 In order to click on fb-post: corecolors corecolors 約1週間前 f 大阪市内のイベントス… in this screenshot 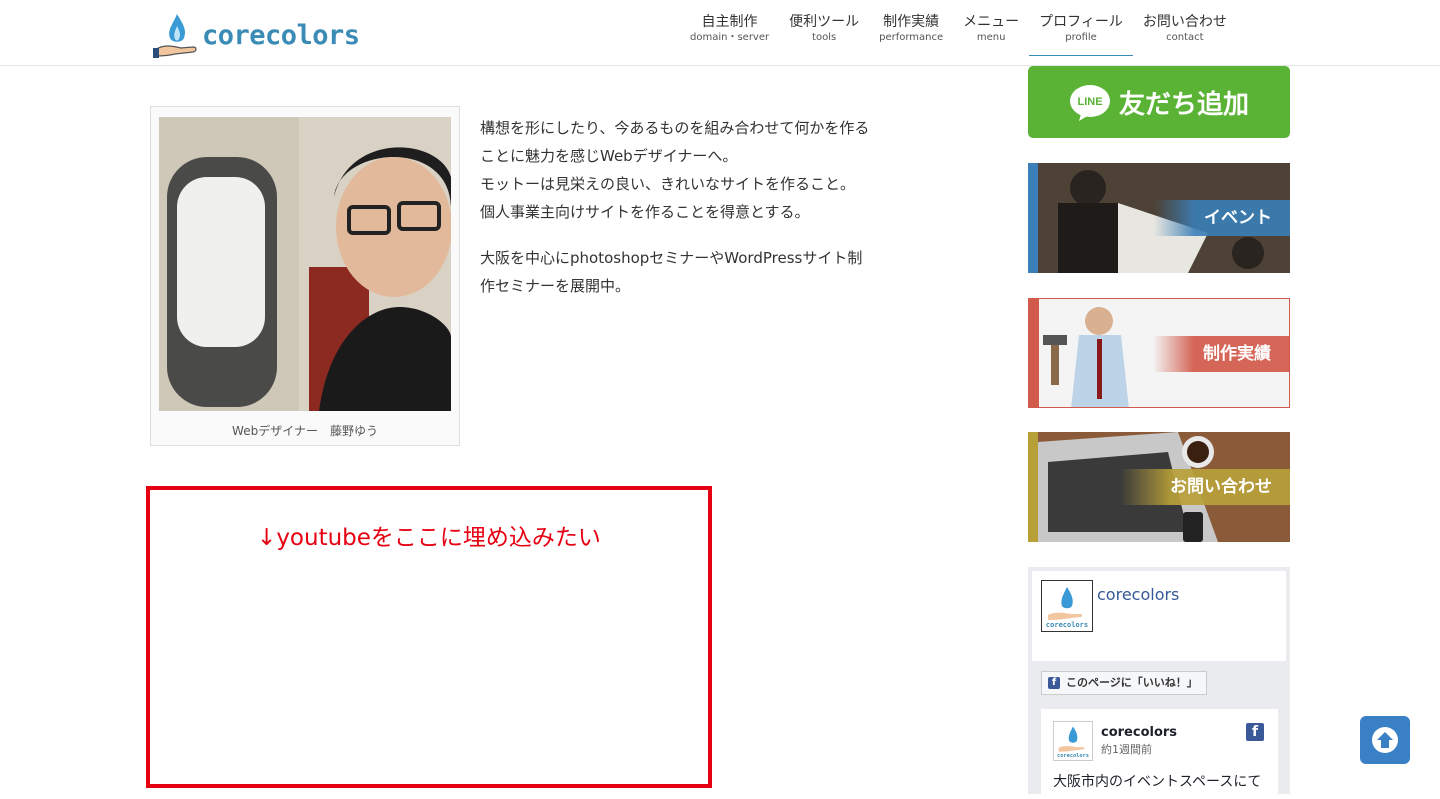, I will do `click(1159, 754)`.